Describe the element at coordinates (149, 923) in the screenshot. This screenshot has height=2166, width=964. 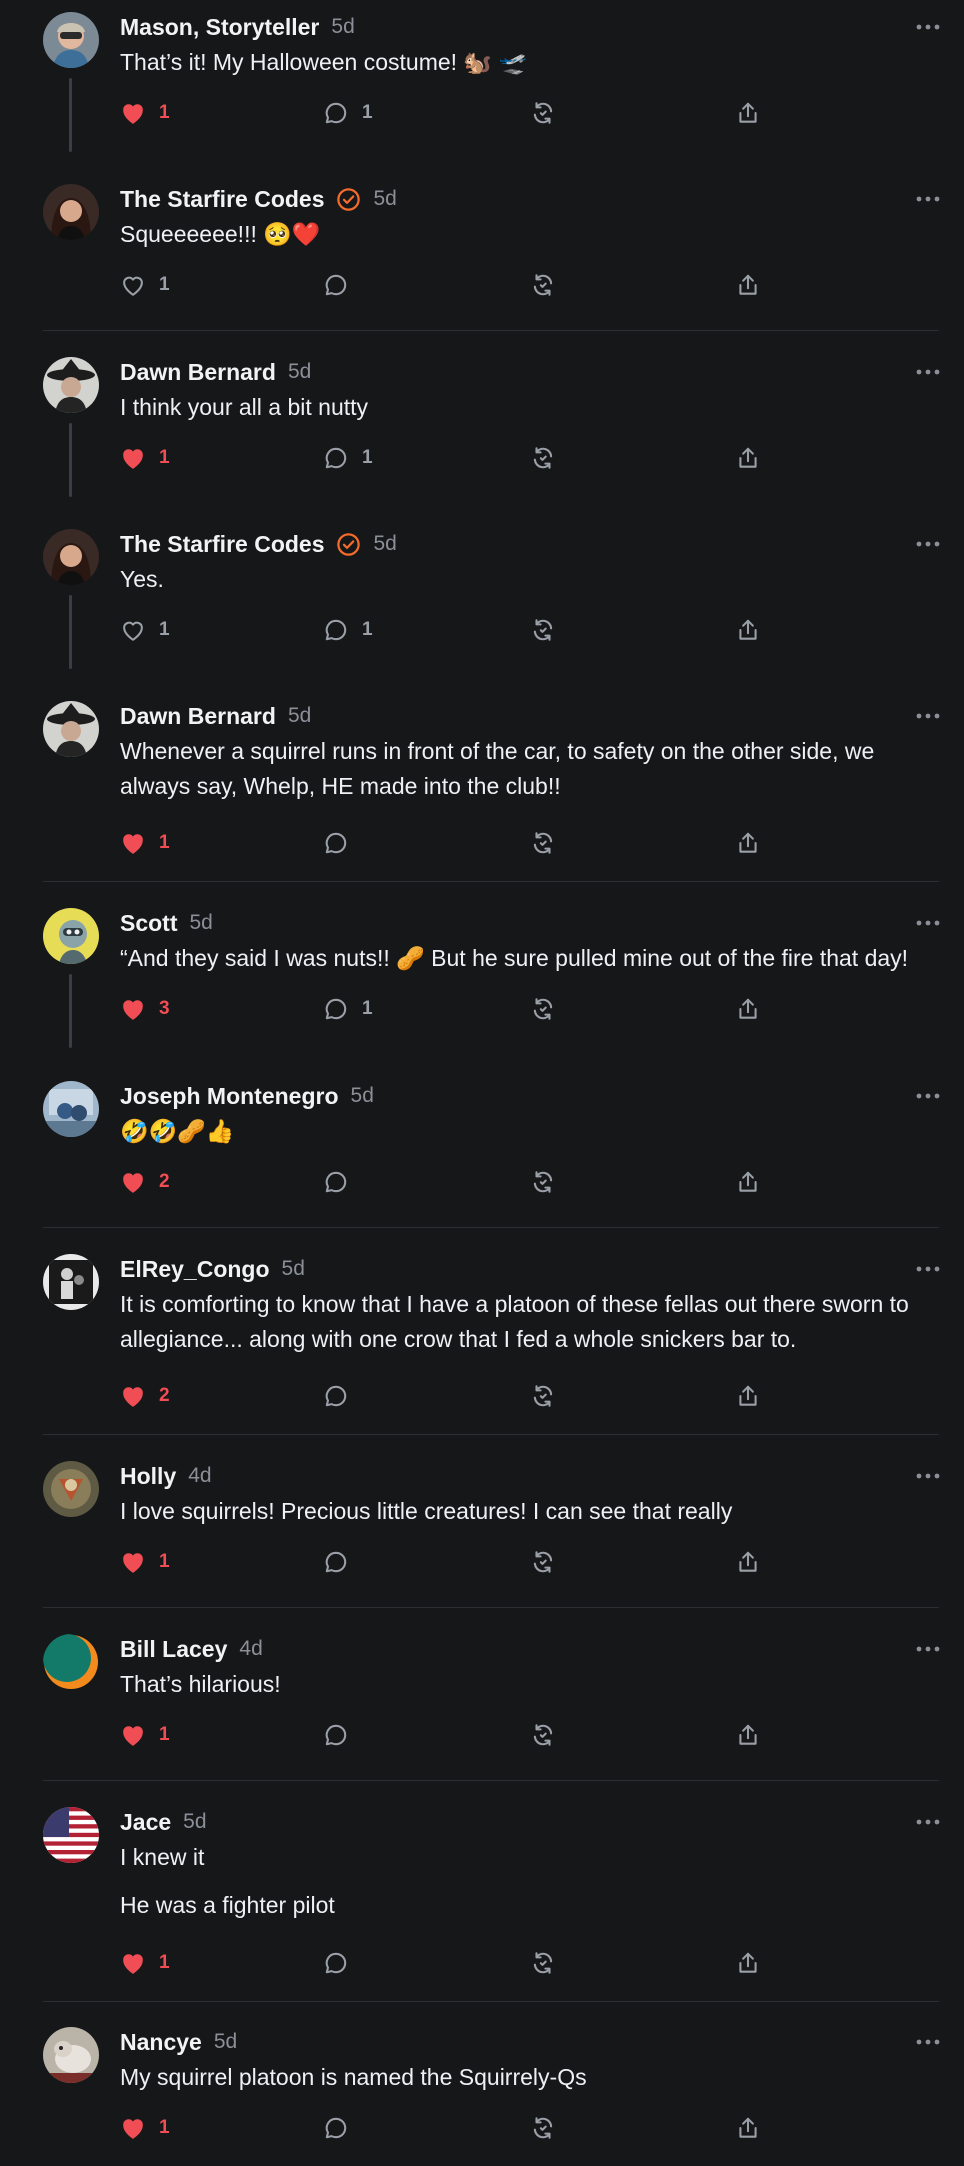
I see `author-name: Scott` at that location.